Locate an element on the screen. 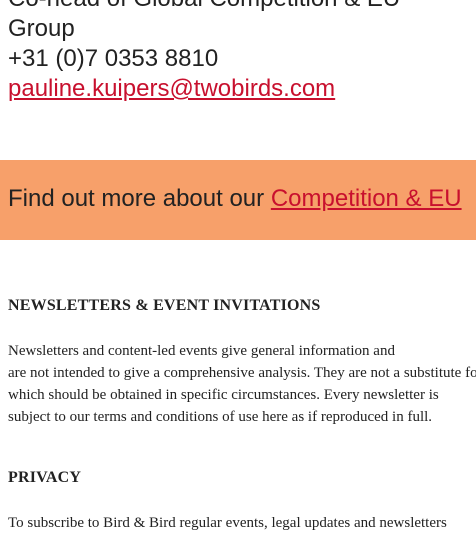 This screenshot has width=476, height=548. contact-role-line-1: Co-head of Global Competition & EU is located at coordinates (204, 7).